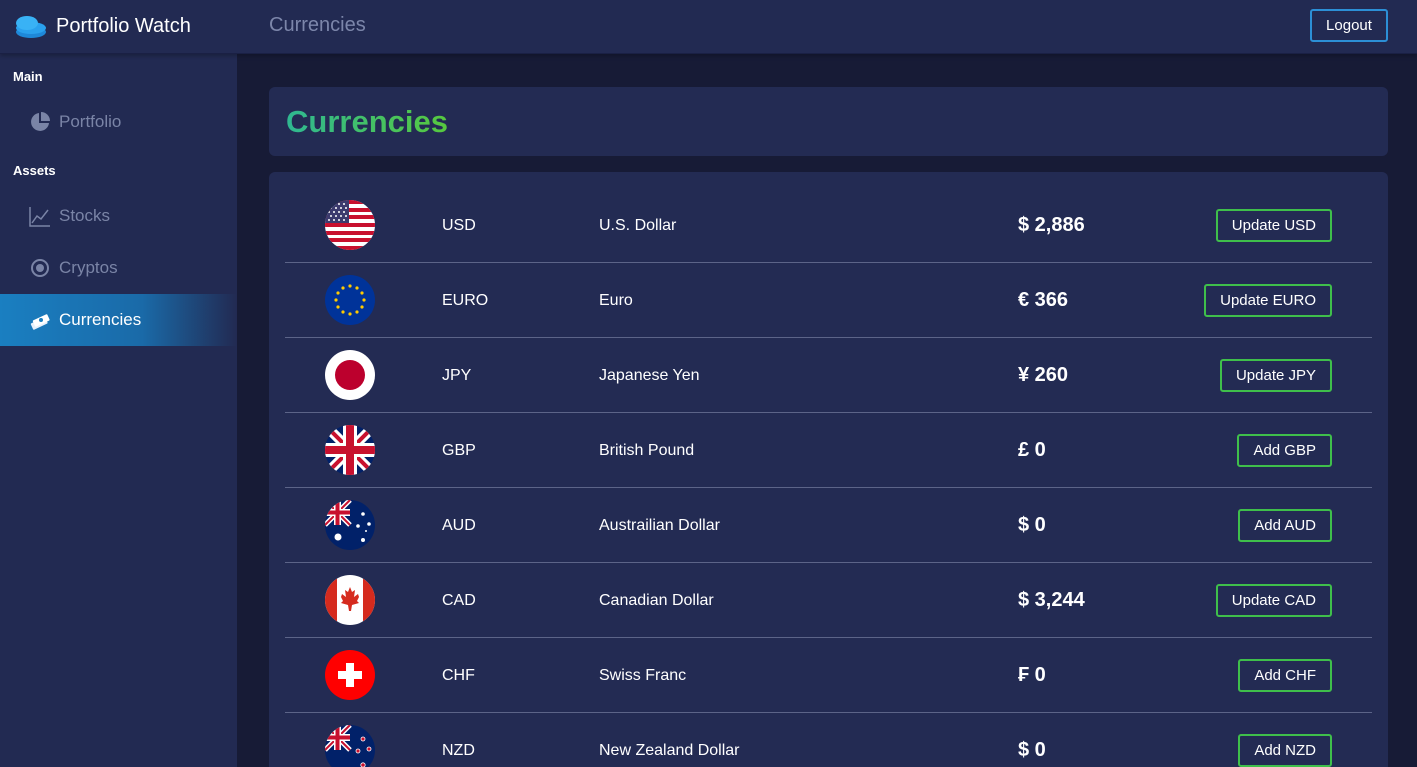 The image size is (1417, 767). I want to click on canada-flag-icon, so click(350, 600).